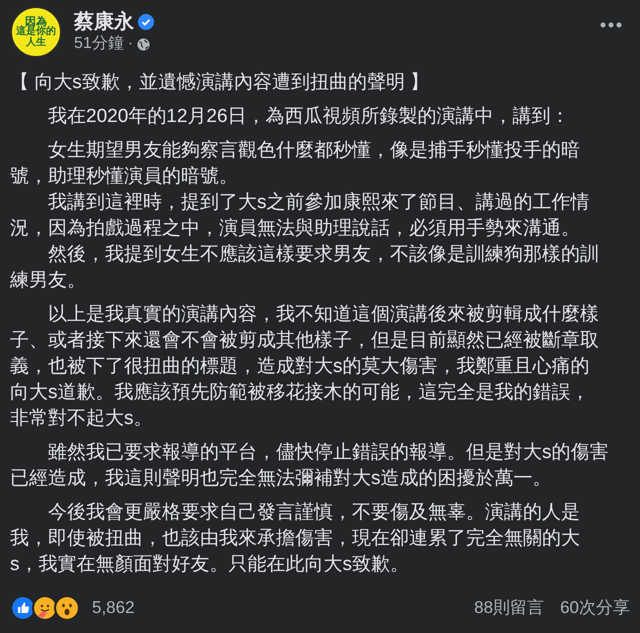  What do you see at coordinates (113, 608) in the screenshot?
I see `reaction-count: 5,862` at bounding box center [113, 608].